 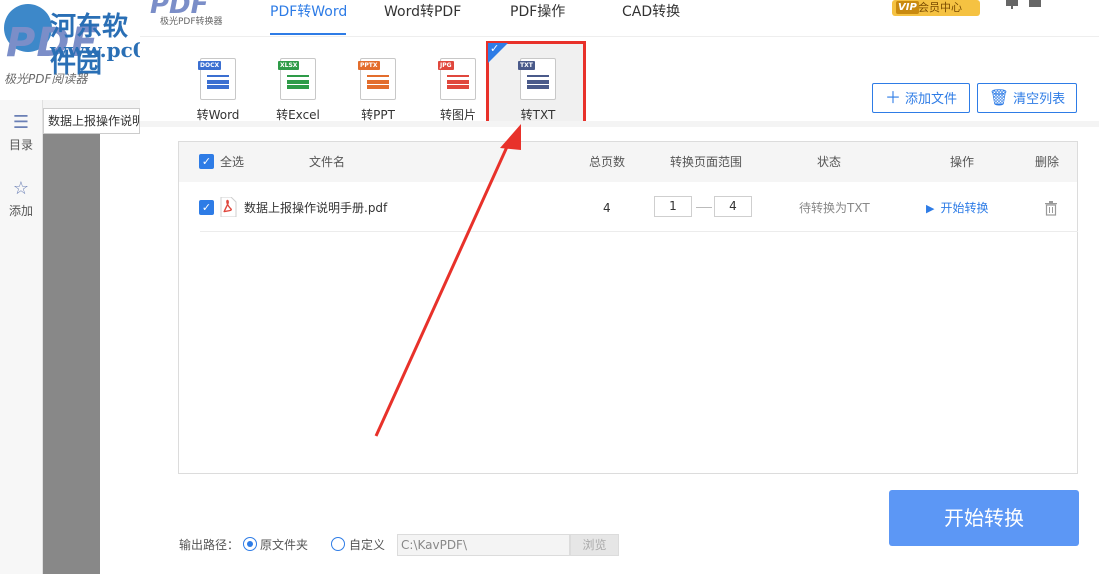 I want to click on range-from-input: 1, so click(x=673, y=206).